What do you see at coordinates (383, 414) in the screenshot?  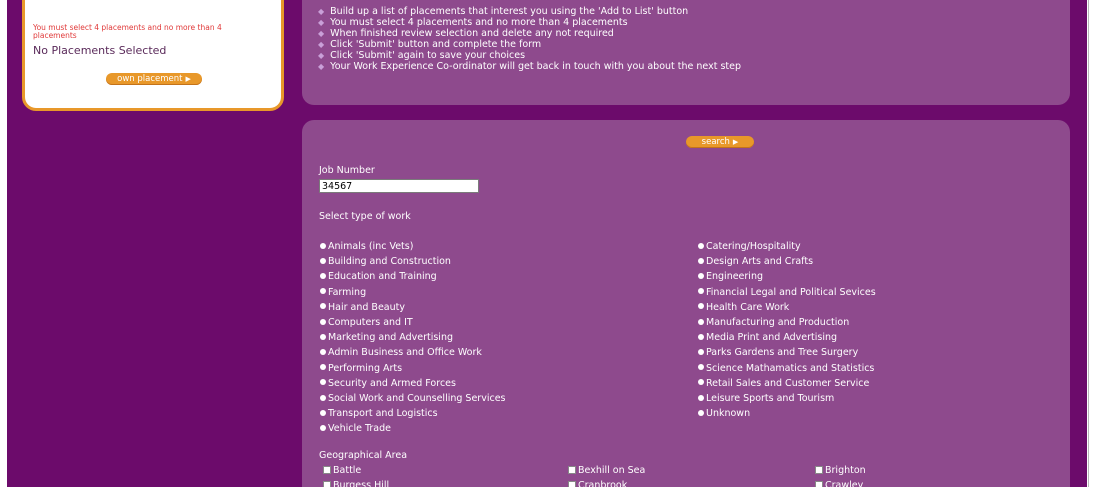 I see `work-type-label: Transport and Logistics` at bounding box center [383, 414].